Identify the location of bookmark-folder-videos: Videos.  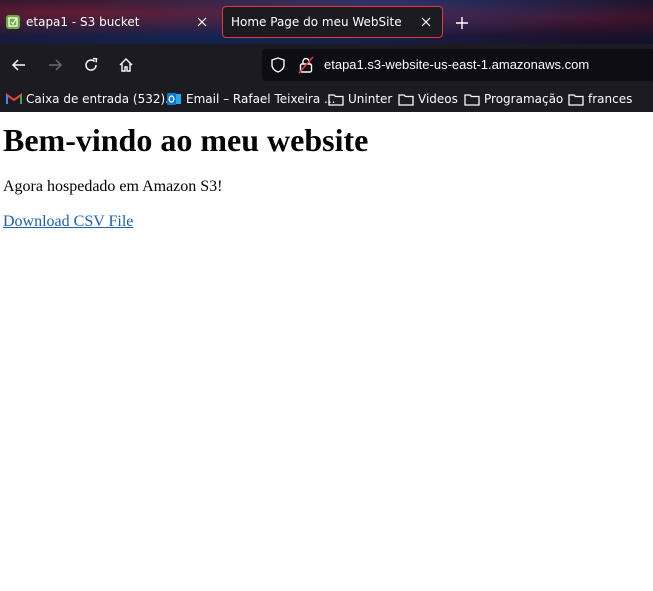
(428, 99).